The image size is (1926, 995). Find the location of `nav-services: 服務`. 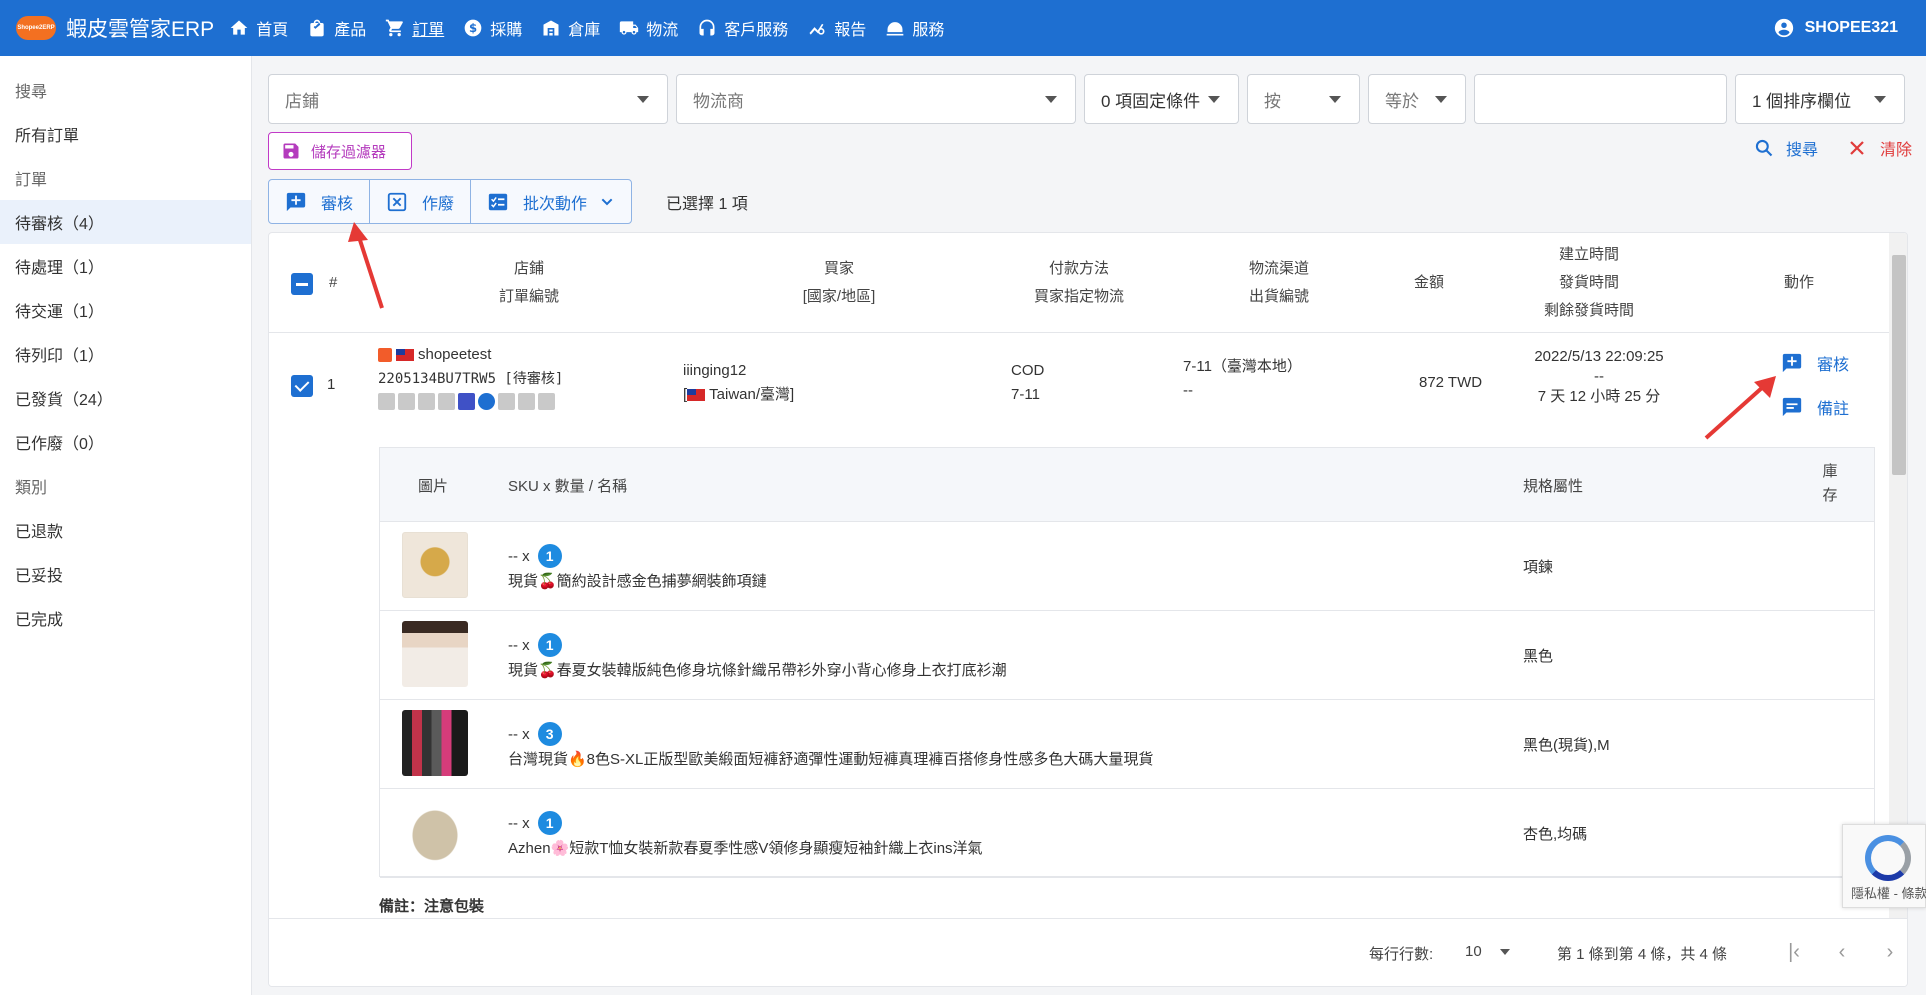

nav-services: 服務 is located at coordinates (914, 28).